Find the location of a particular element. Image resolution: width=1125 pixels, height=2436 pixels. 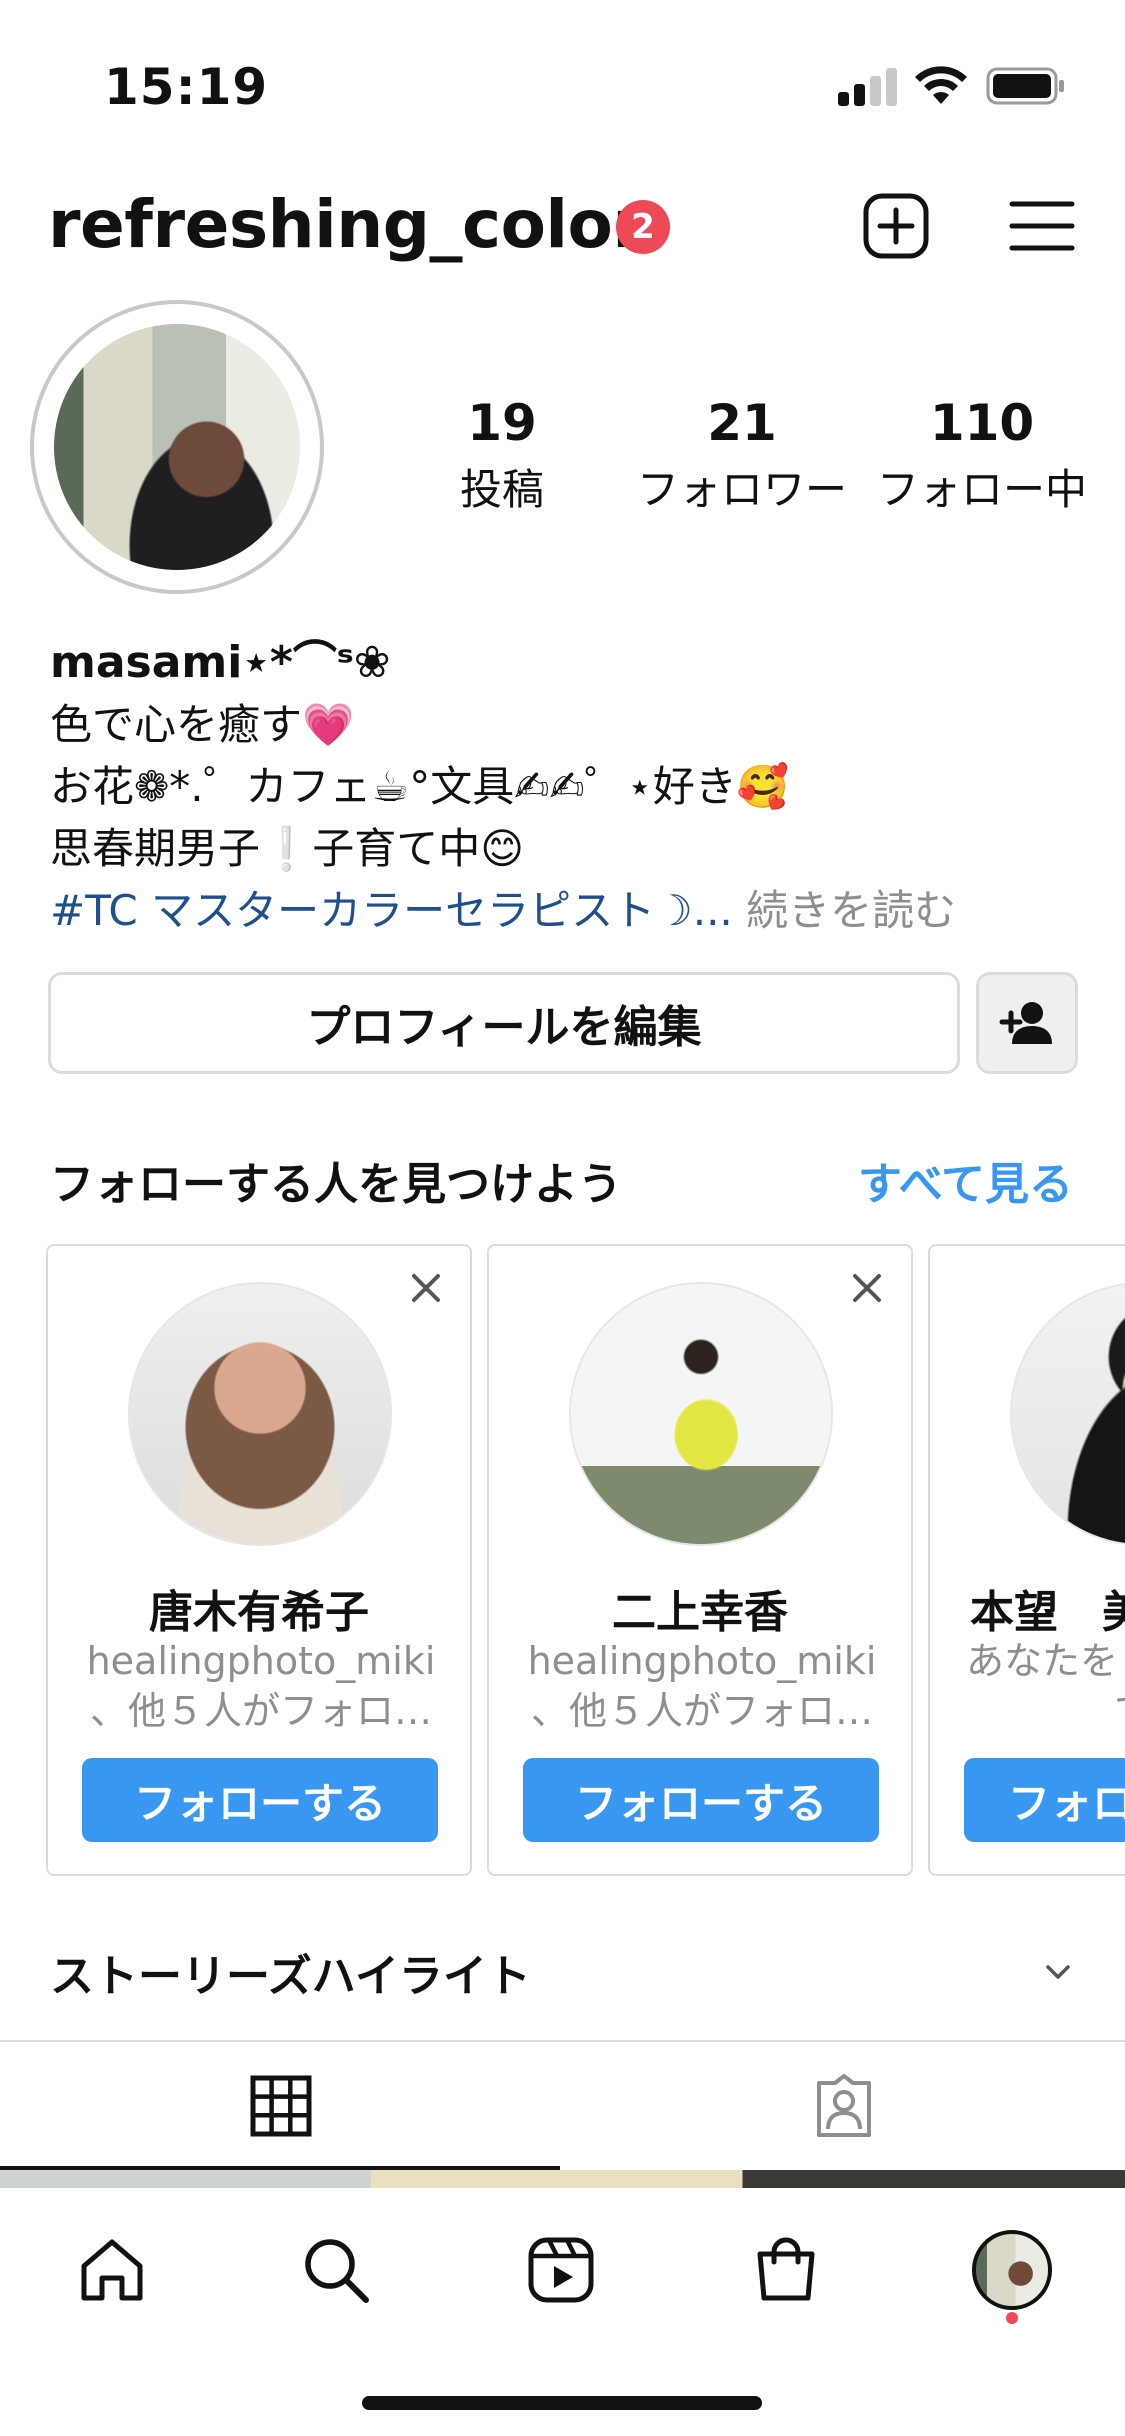

profile-avatar-icon is located at coordinates (1012, 2270).